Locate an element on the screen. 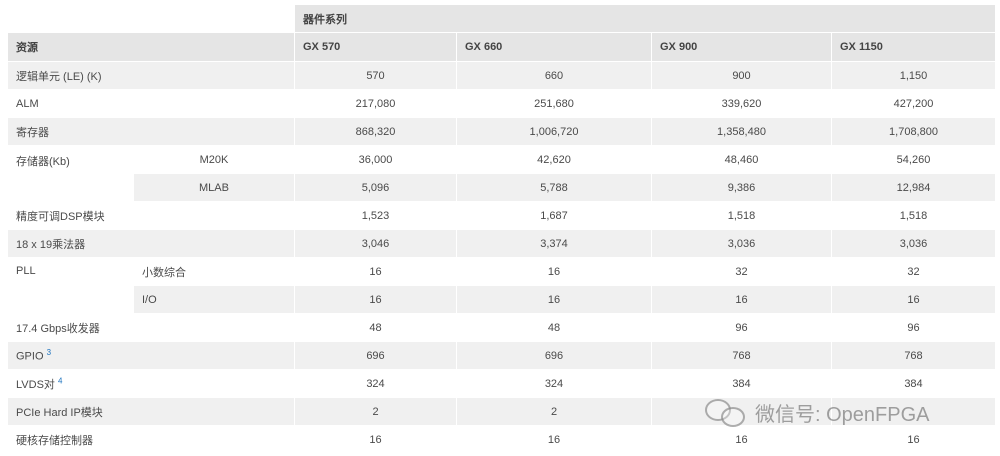 The width and height of the screenshot is (1000, 456). table-row: 存储器(Kb) M20K 36,000 42,620 48,460 54,260 is located at coordinates (501, 173).